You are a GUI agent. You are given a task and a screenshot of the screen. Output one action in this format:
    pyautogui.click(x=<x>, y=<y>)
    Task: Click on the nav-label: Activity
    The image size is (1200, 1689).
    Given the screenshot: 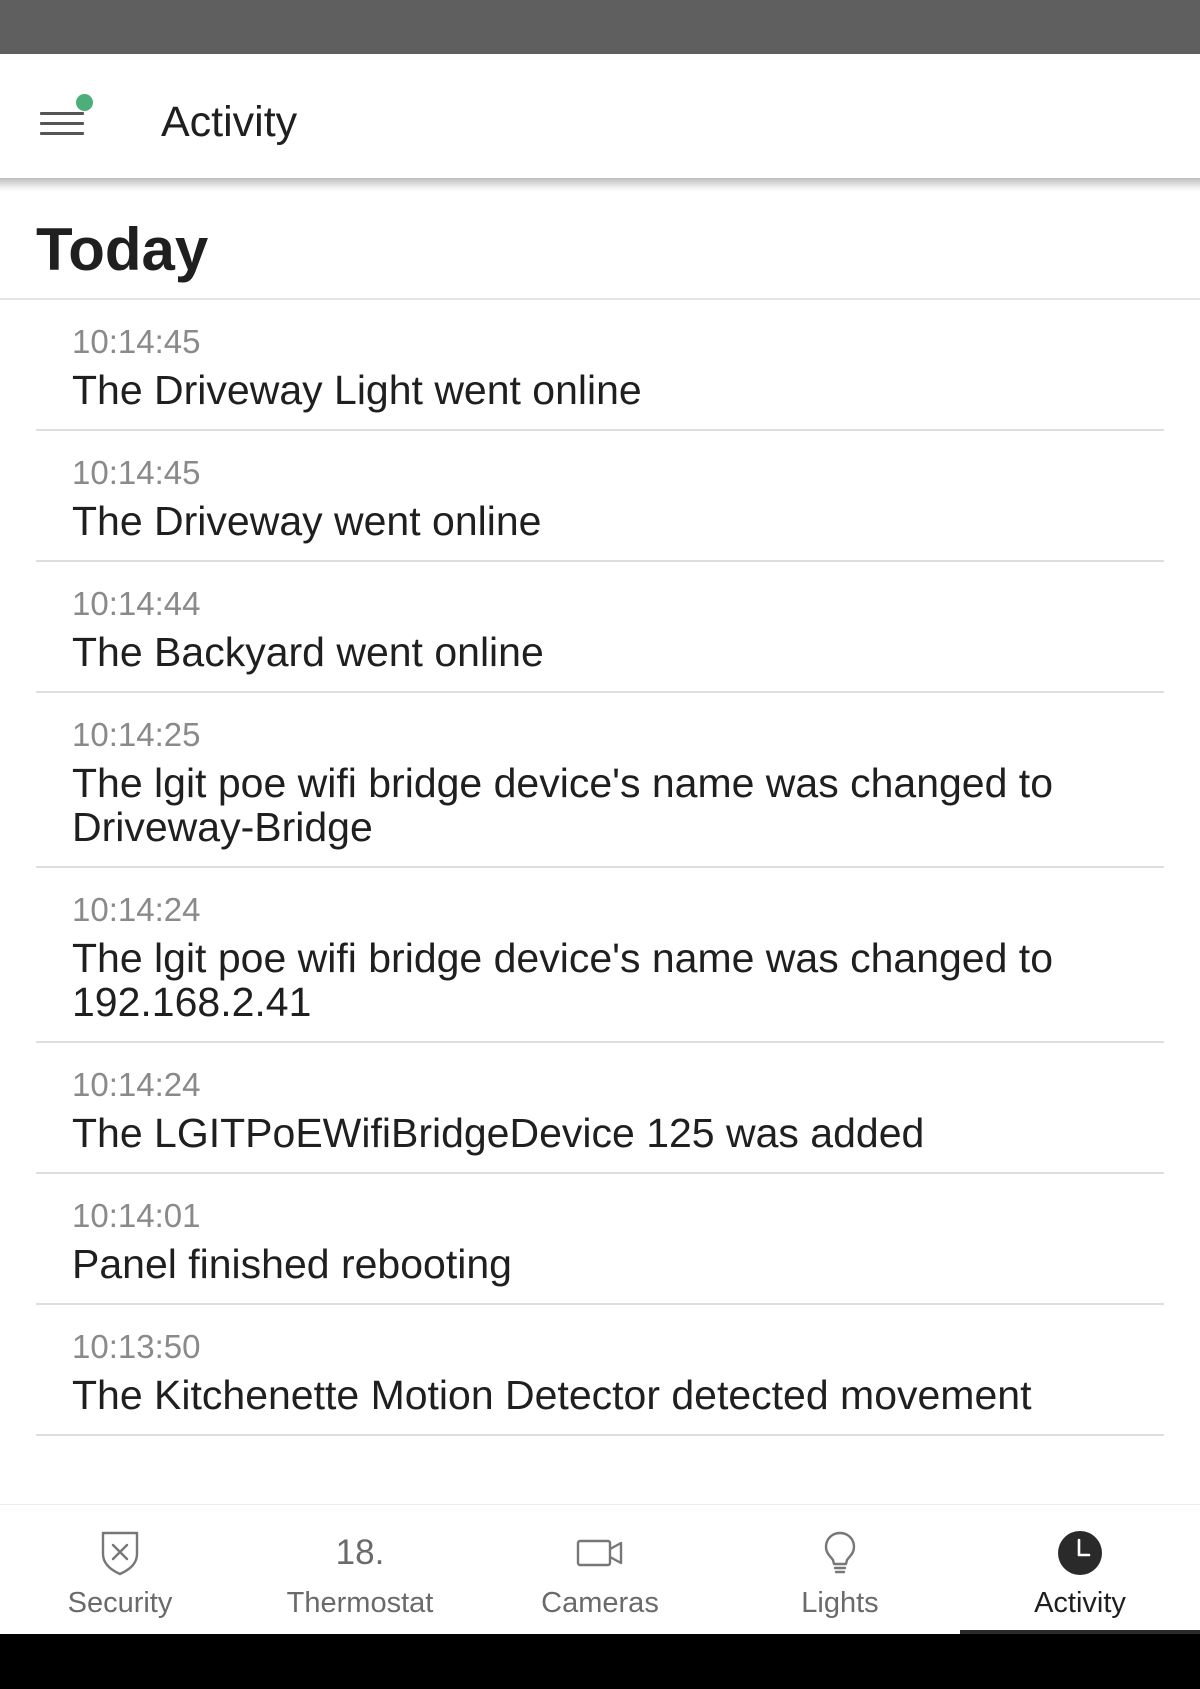 What is the action you would take?
    pyautogui.click(x=1080, y=1603)
    